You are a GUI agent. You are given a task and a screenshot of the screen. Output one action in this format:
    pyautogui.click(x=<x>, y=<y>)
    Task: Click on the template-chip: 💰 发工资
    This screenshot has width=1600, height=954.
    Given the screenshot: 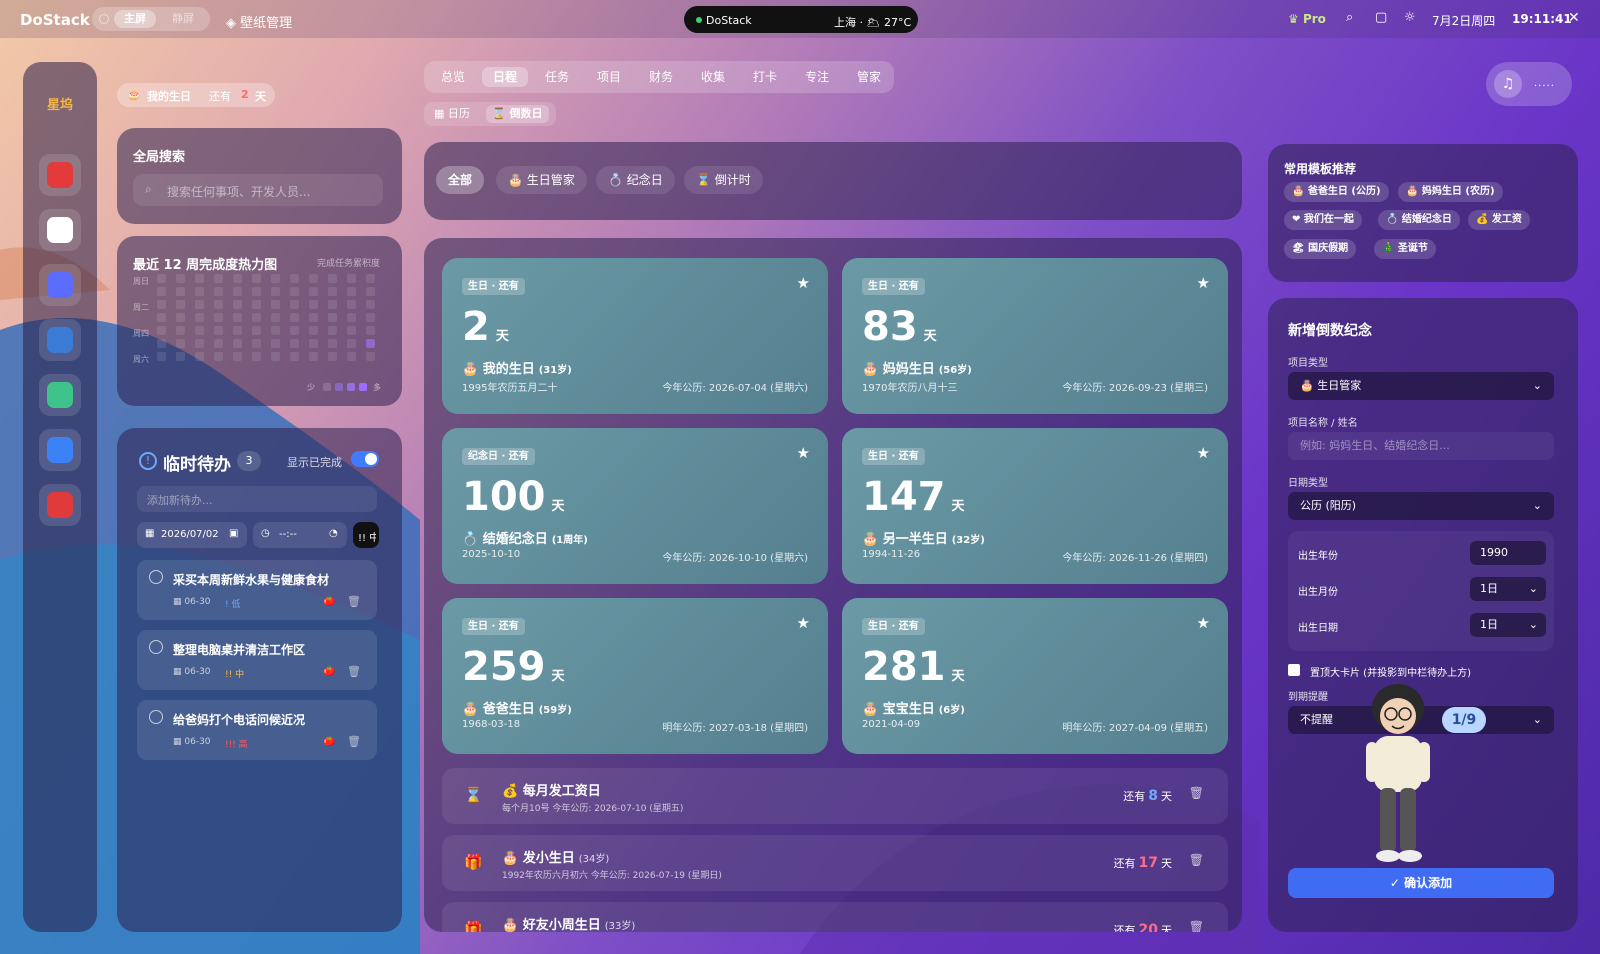 What is the action you would take?
    pyautogui.click(x=1499, y=220)
    